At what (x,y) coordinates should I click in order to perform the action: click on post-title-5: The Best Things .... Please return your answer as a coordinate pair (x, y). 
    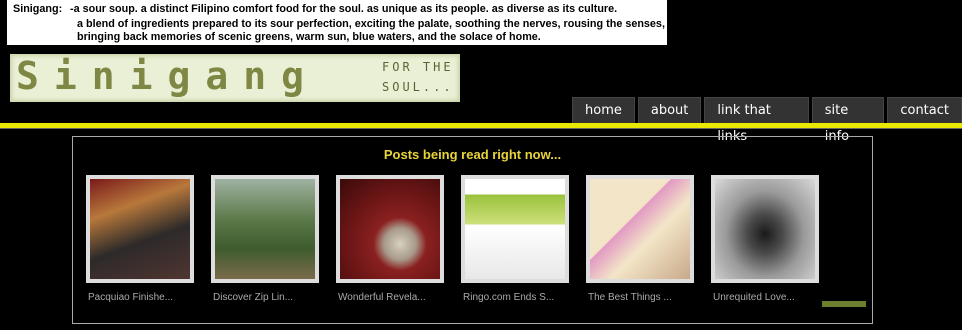
    Looking at the image, I should click on (648, 297).